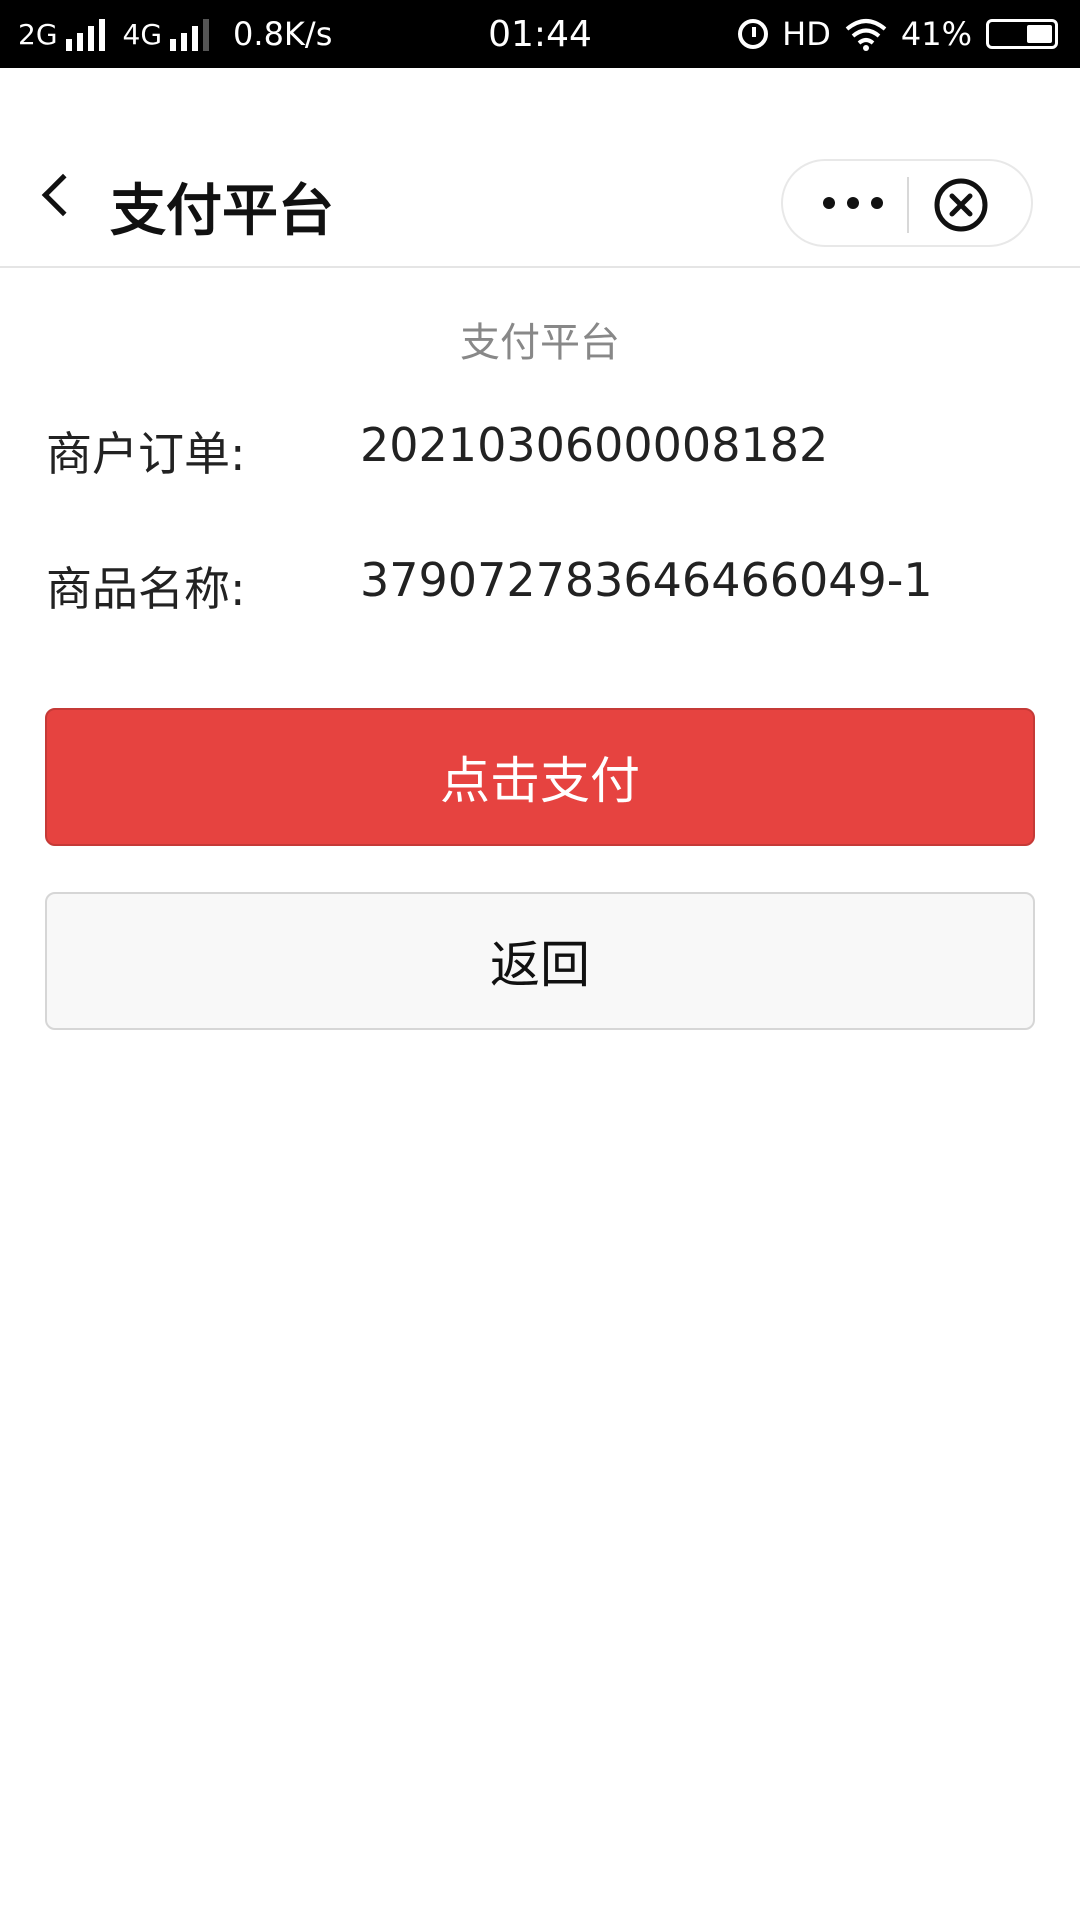 The width and height of the screenshot is (1080, 1920). Describe the element at coordinates (961, 205) in the screenshot. I see `close-icon` at that location.